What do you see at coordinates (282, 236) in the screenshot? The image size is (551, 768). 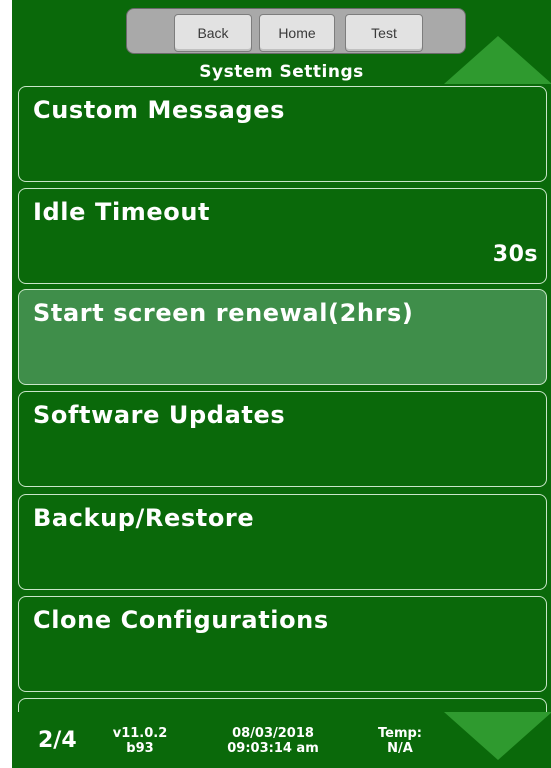 I see `menu-item-idle-timeout: Idle Timeout 30s` at bounding box center [282, 236].